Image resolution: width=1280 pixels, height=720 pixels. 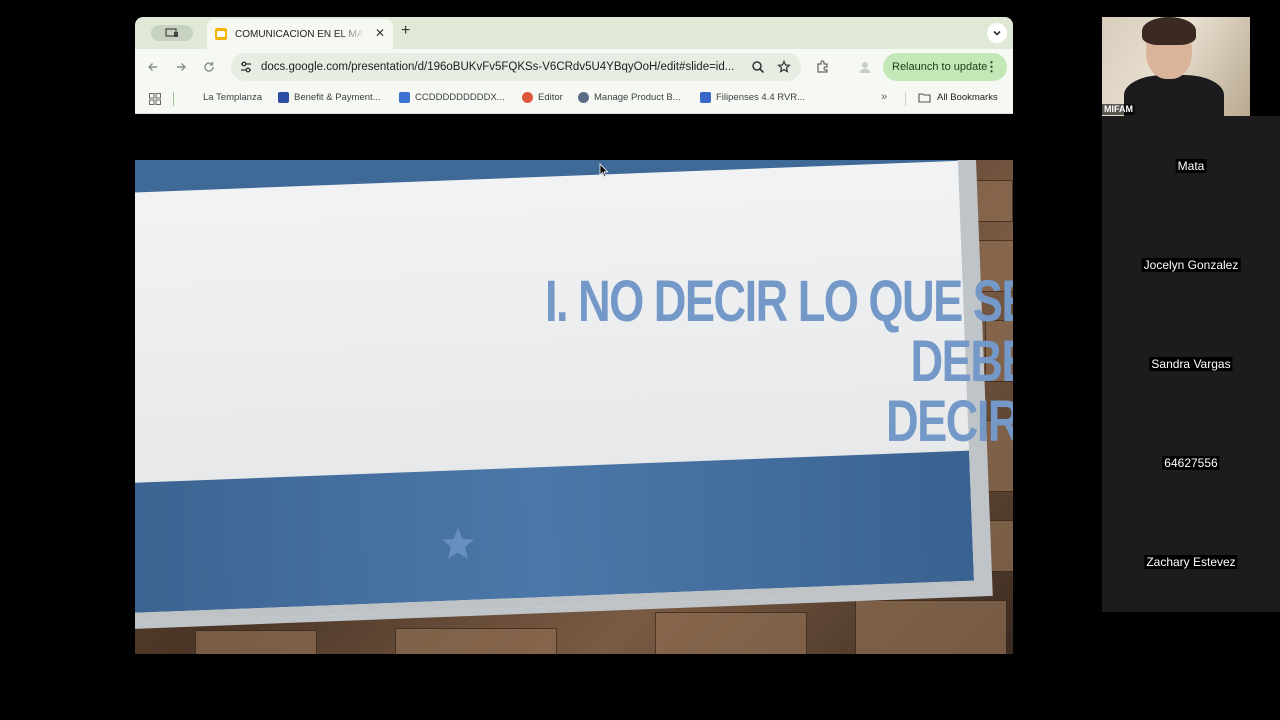 I want to click on tab-active: COMUNICACIÓN EN EL MATRIMONIO ✕, so click(x=300, y=34).